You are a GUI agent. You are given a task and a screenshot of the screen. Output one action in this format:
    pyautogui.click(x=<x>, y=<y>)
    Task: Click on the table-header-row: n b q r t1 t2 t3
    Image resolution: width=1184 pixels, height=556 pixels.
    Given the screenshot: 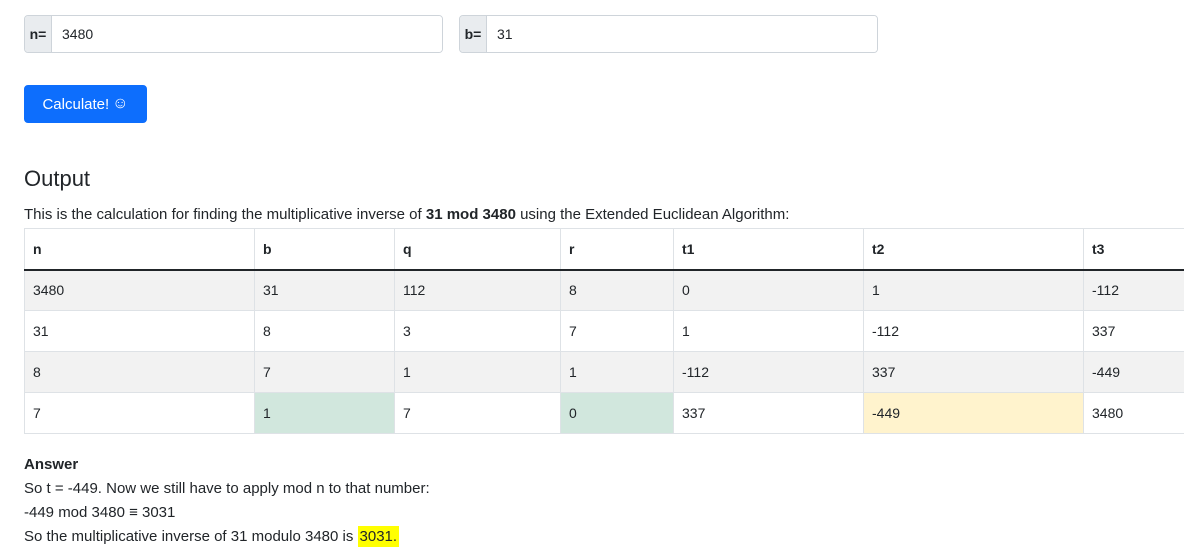 What is the action you would take?
    pyautogui.click(x=604, y=249)
    